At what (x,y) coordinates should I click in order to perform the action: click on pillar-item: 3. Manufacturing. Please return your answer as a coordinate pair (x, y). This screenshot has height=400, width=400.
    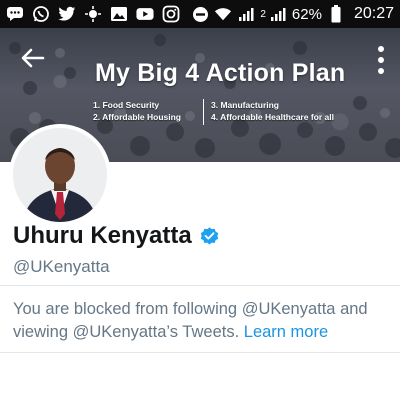
    Looking at the image, I should click on (245, 105).